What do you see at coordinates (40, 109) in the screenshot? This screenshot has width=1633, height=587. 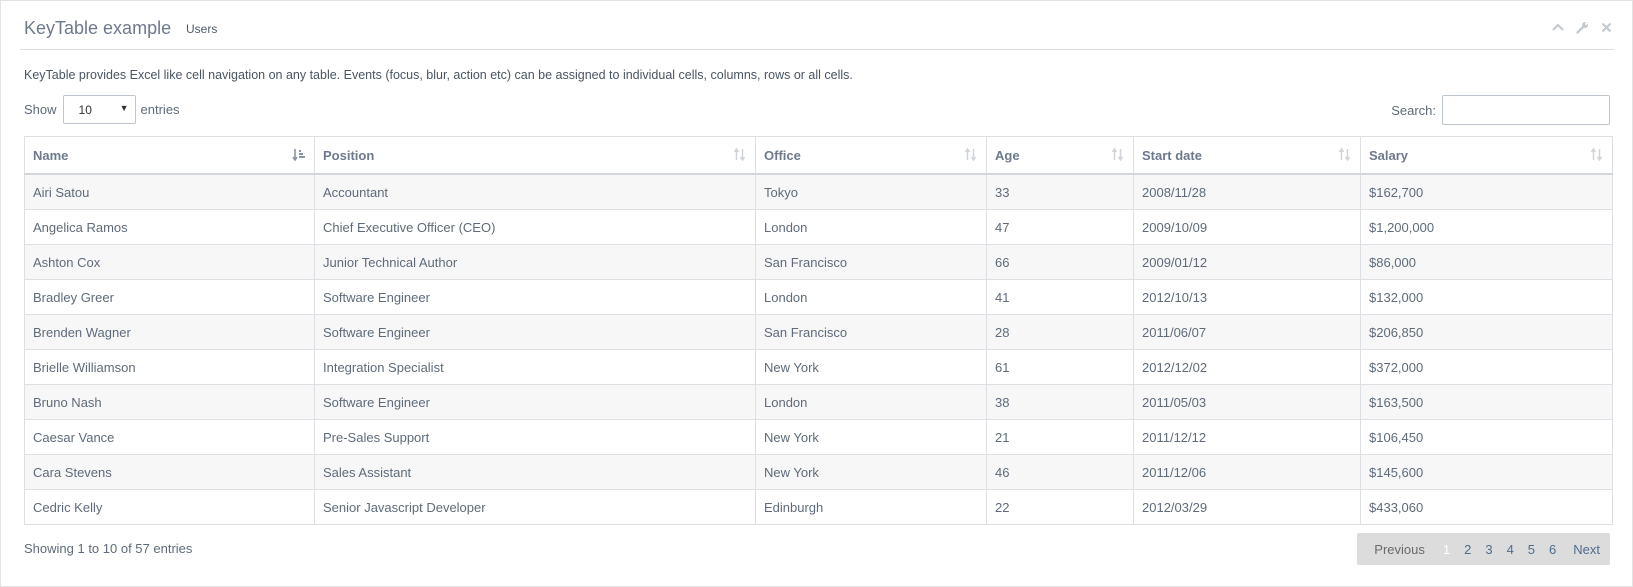 I see `show-label: Show` at bounding box center [40, 109].